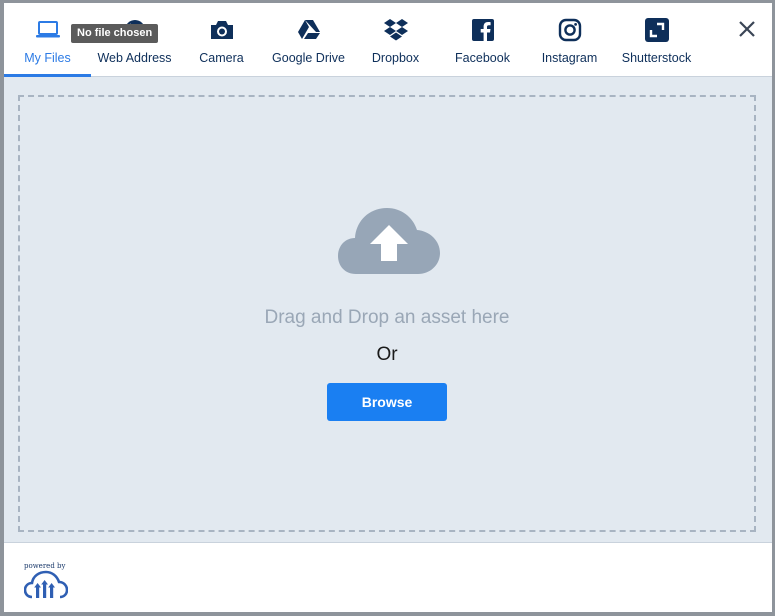  What do you see at coordinates (47, 58) in the screenshot?
I see `tab-label: My Files` at bounding box center [47, 58].